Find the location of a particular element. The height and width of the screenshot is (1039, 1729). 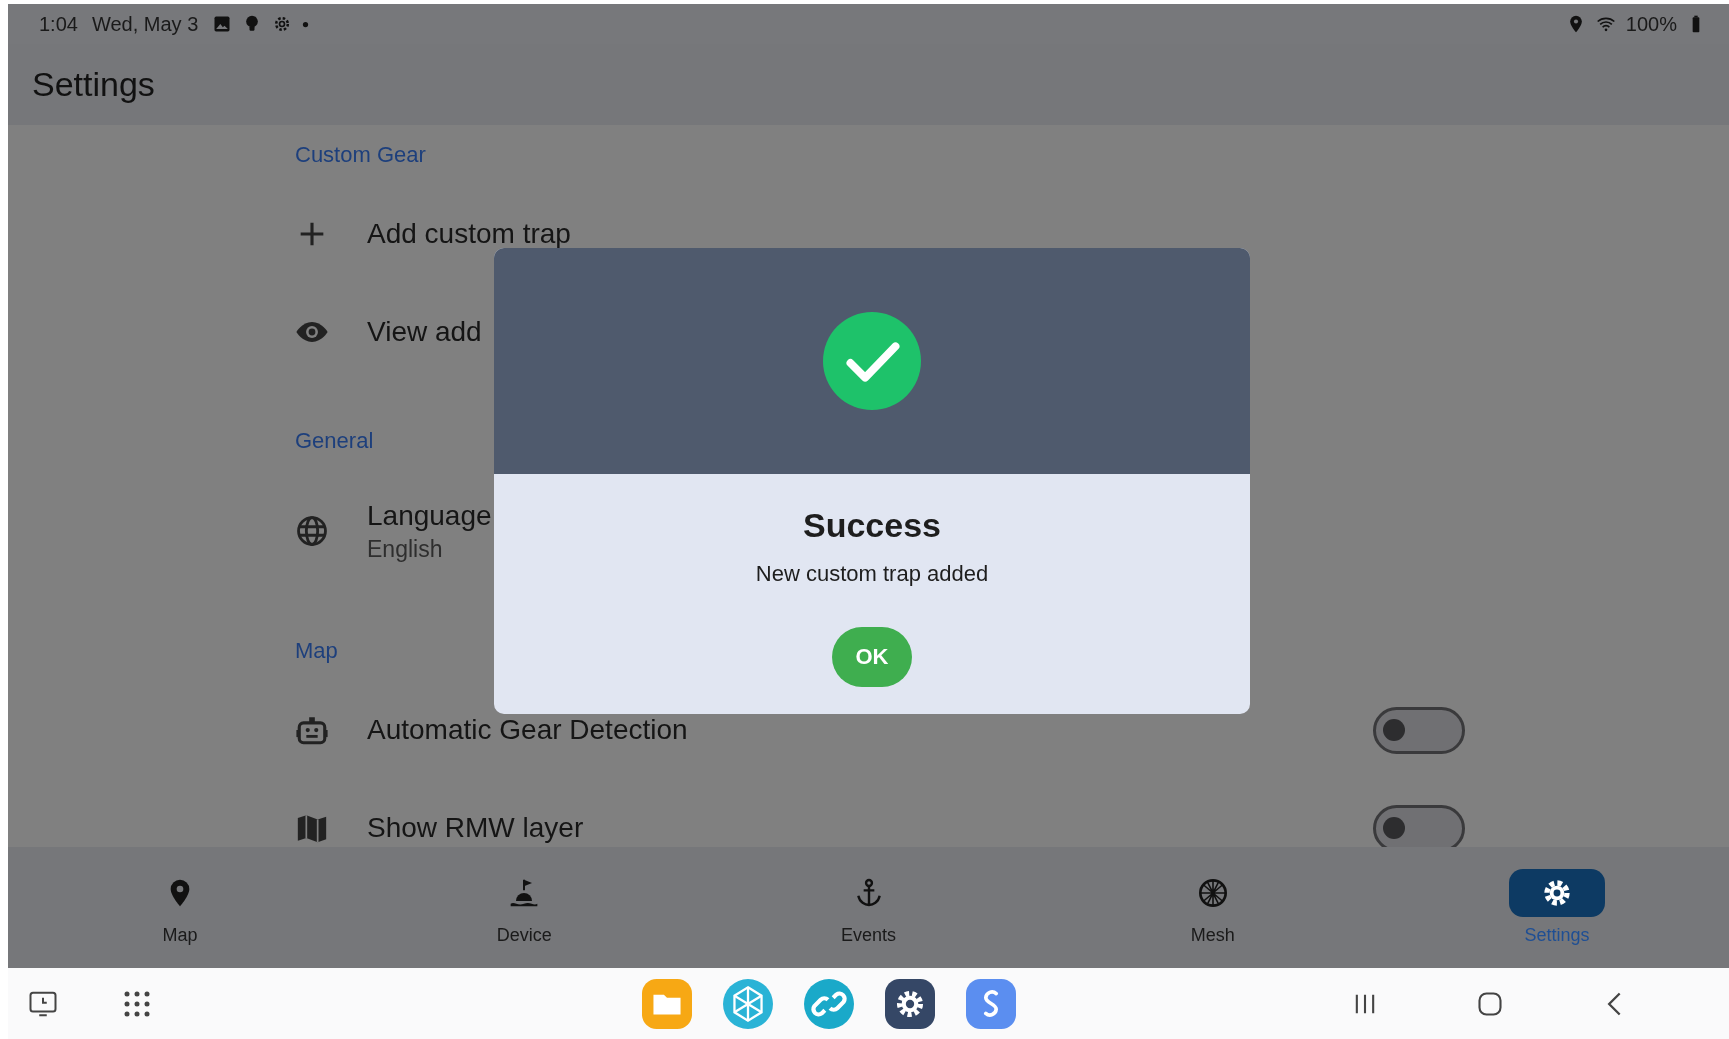

ok-button: OK is located at coordinates (872, 657).